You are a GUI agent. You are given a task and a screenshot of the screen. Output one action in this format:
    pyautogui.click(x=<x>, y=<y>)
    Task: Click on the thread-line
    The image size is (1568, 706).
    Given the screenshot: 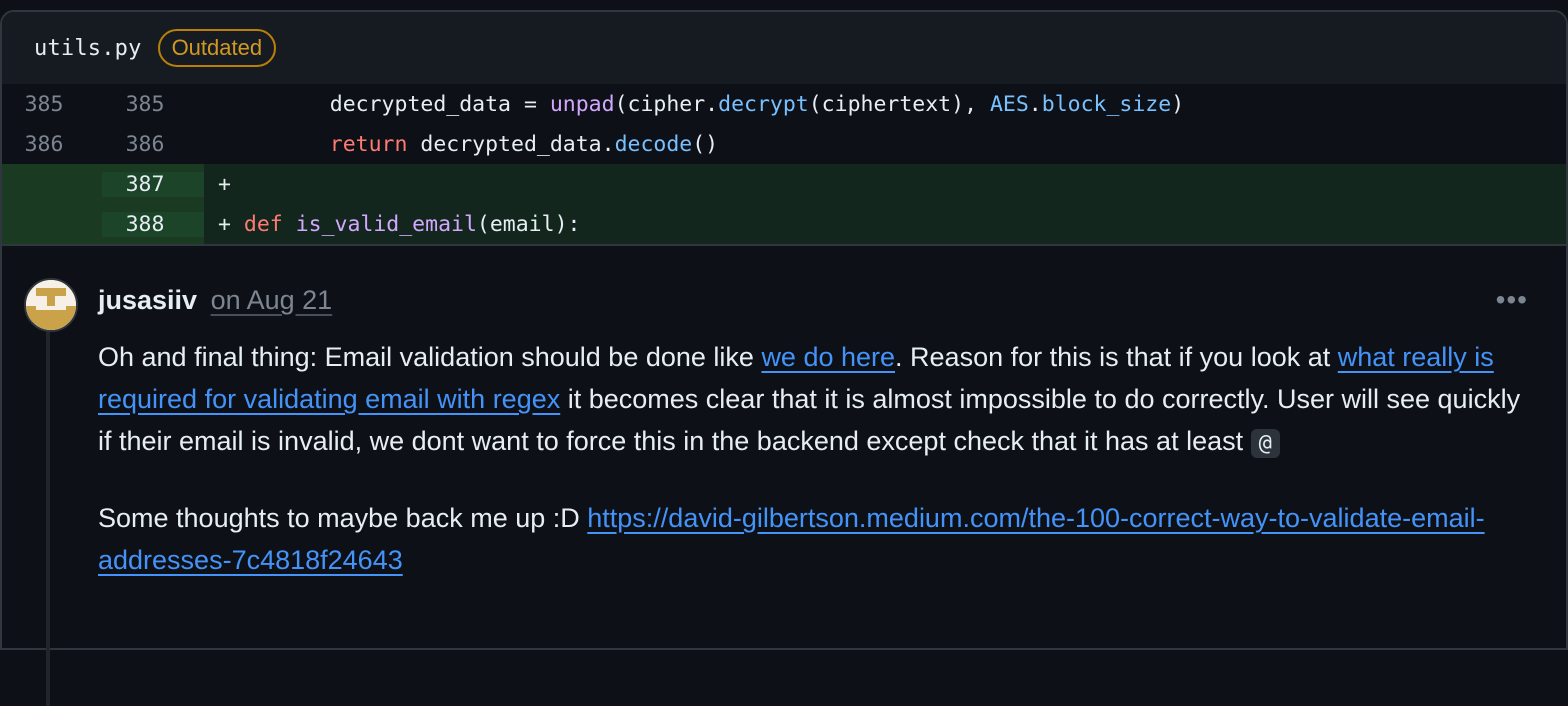 What is the action you would take?
    pyautogui.click(x=48, y=506)
    